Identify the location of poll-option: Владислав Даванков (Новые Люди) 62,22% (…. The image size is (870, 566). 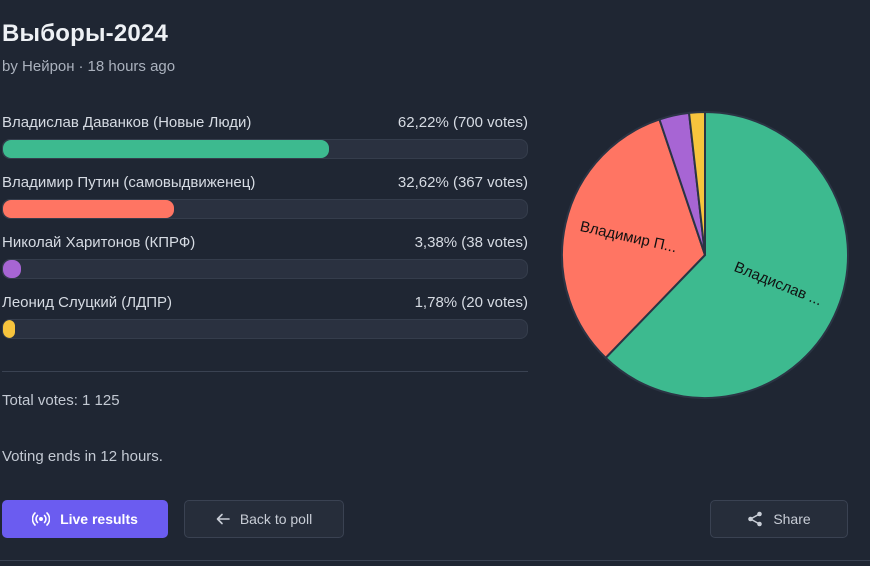
(265, 142).